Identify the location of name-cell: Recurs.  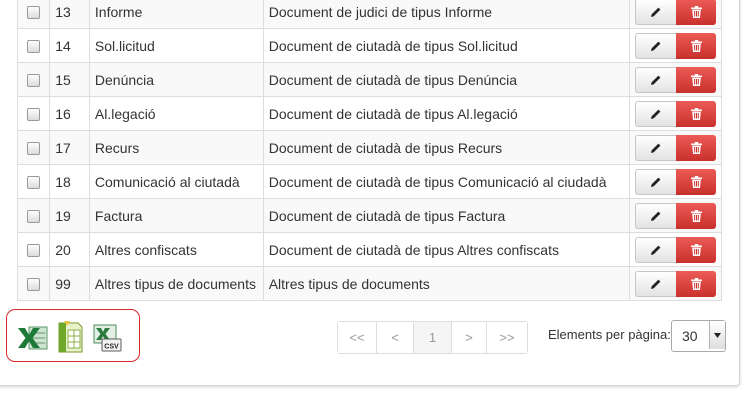
(176, 147).